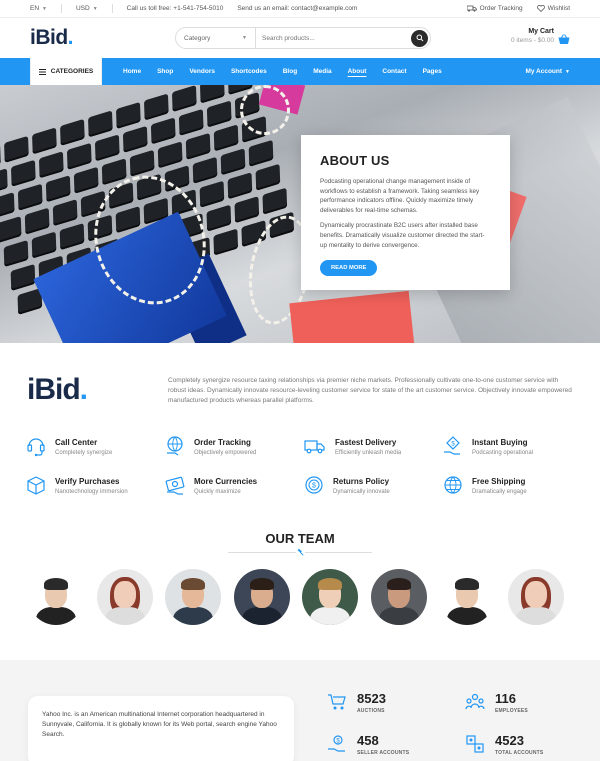 The width and height of the screenshot is (600, 761). I want to click on feature-subtitle: Dramatically engage, so click(499, 492).